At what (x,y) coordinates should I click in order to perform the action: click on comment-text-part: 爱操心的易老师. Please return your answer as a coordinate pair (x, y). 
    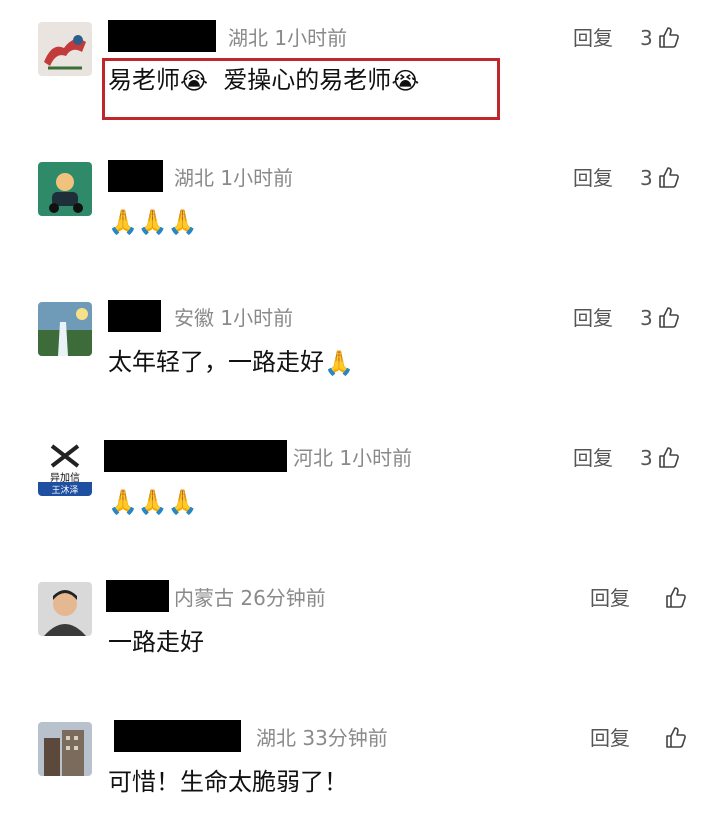
    Looking at the image, I should click on (307, 80).